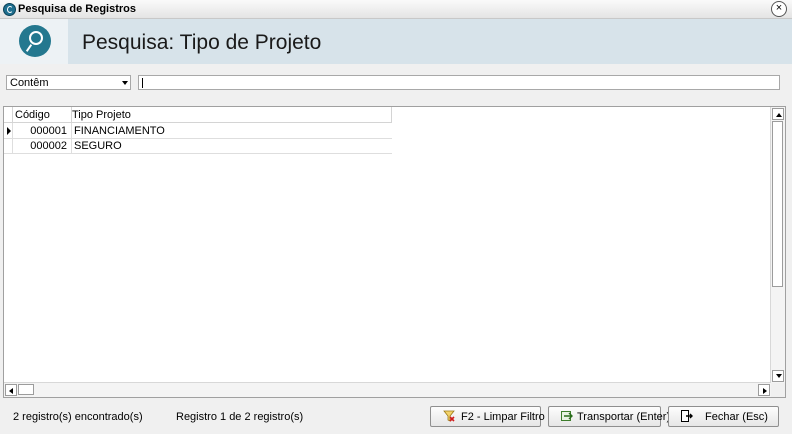 The width and height of the screenshot is (792, 434). I want to click on cell-codigo: 000002, so click(48, 146).